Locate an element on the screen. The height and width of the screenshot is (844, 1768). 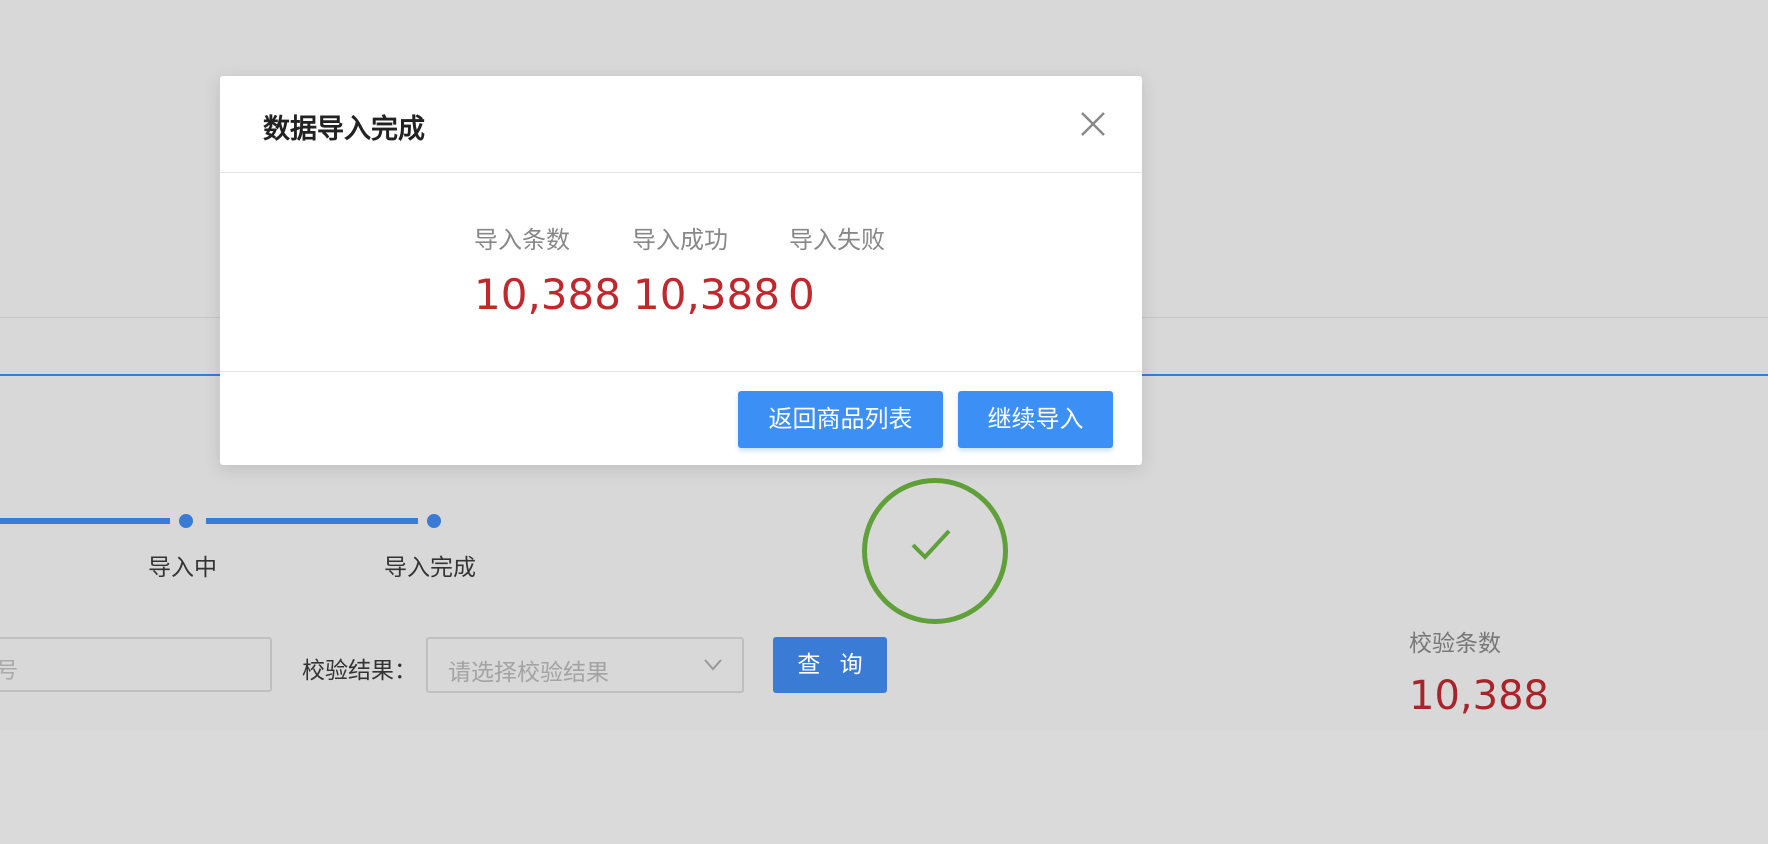
stat-success-label: 导入成功 is located at coordinates (680, 240).